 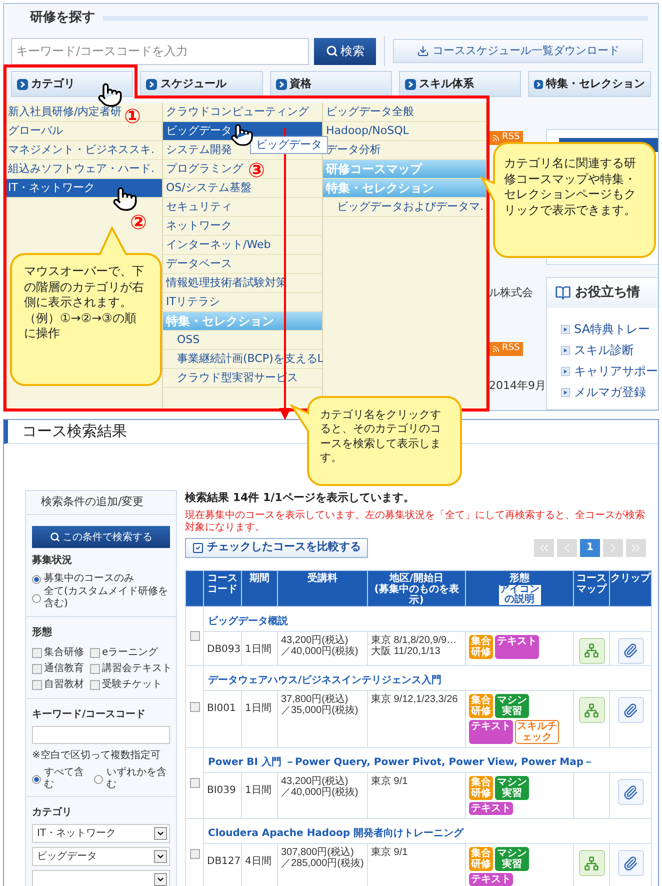 I want to click on menu-item: IT・ネットワーク, so click(x=83, y=188).